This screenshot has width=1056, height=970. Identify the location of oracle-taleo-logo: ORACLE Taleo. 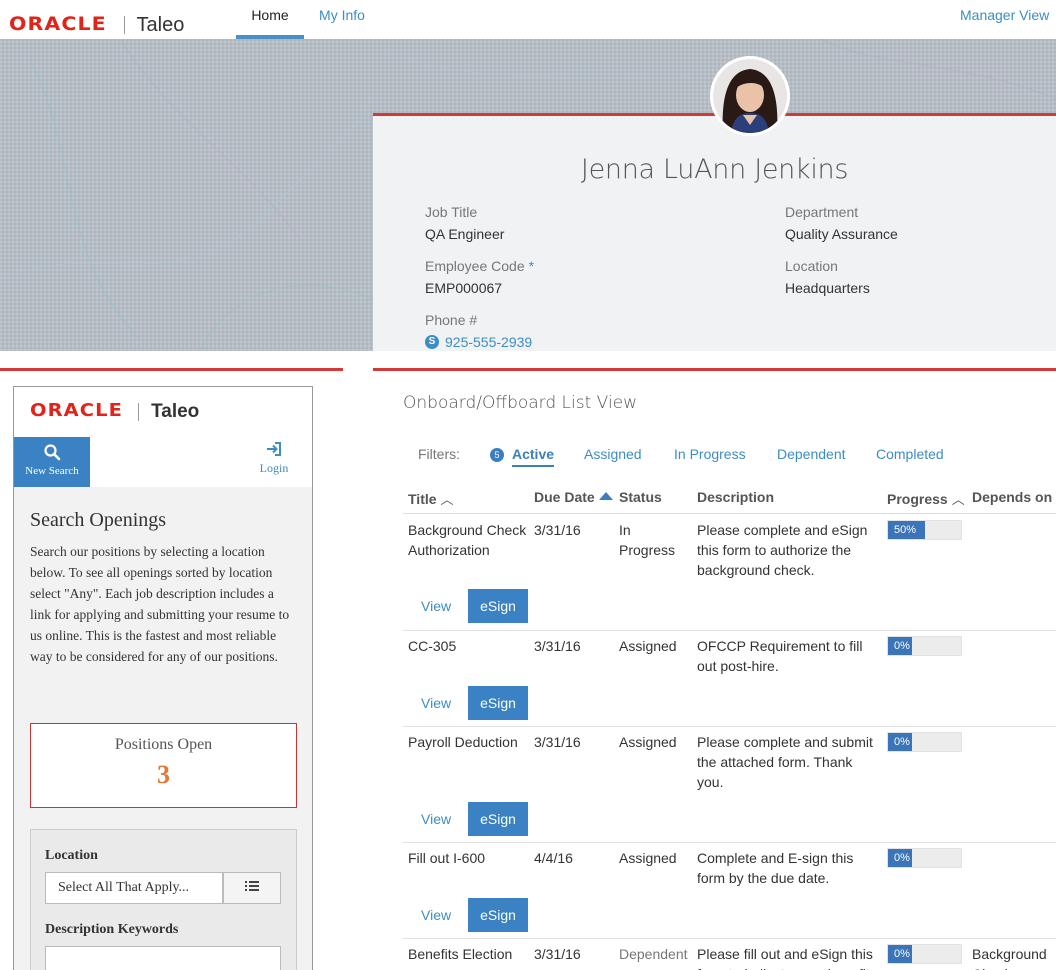
(96, 26).